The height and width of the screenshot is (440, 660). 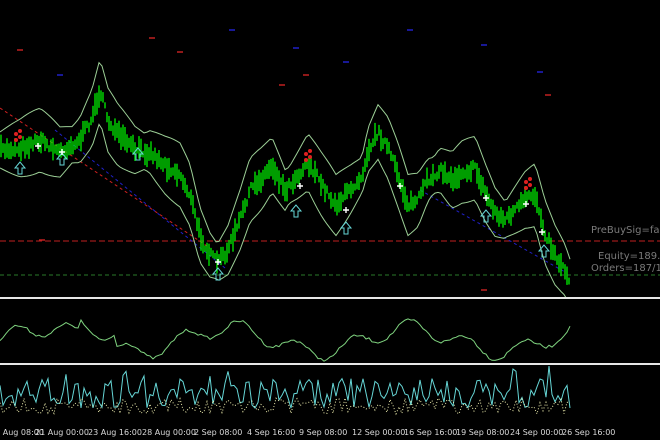 What do you see at coordinates (625, 268) in the screenshot?
I see `orders-label: Orders=187/187` at bounding box center [625, 268].